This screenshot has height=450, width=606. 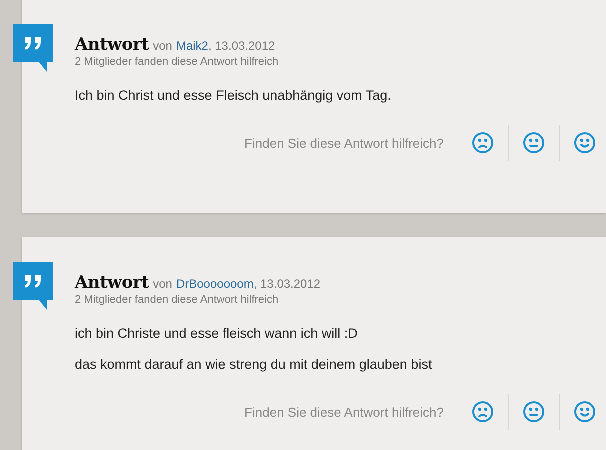 What do you see at coordinates (215, 284) in the screenshot?
I see `author-link: DrBooooooom` at bounding box center [215, 284].